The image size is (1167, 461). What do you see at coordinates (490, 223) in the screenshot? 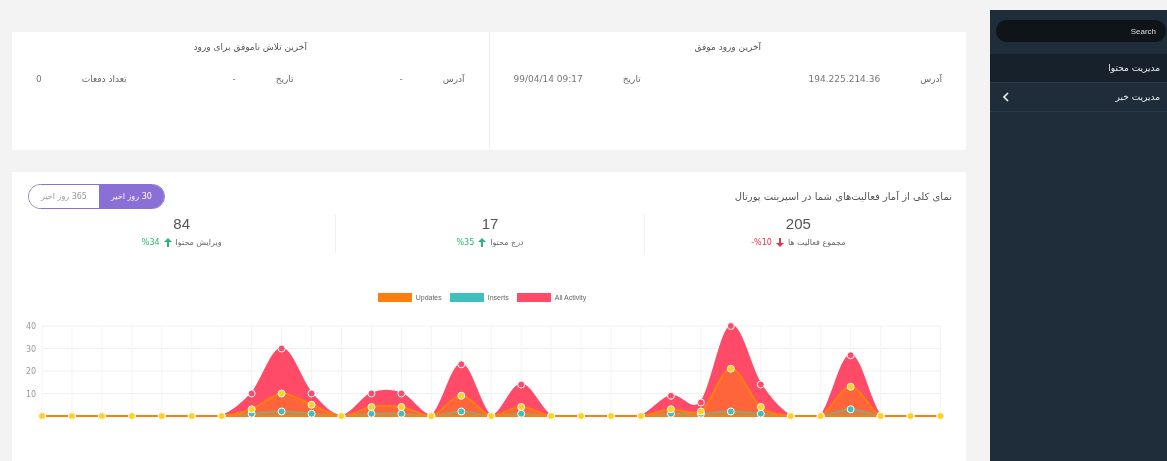
I see `metric-value: 17` at bounding box center [490, 223].